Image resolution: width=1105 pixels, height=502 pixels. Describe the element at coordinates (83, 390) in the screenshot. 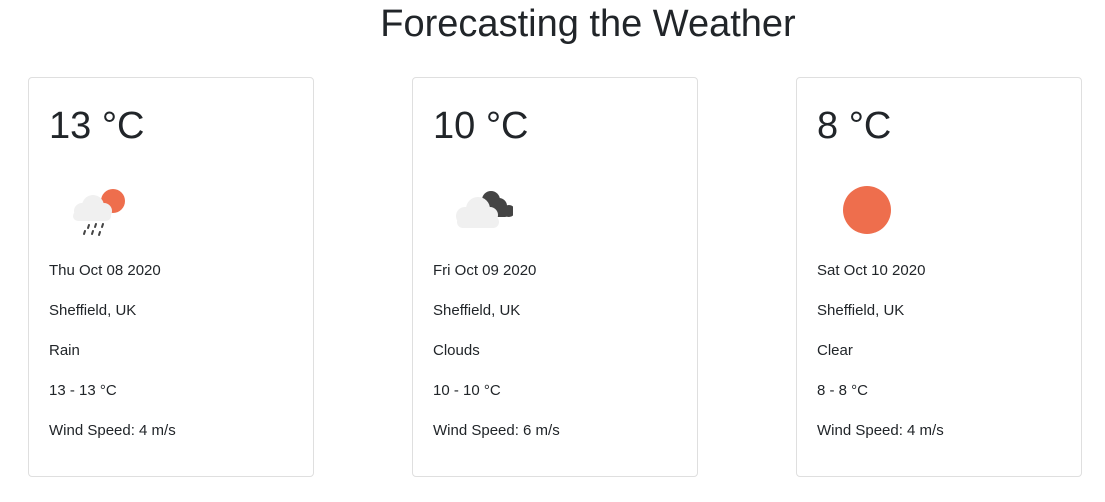

I see `temperature-range: 13 - 13 °C` at that location.